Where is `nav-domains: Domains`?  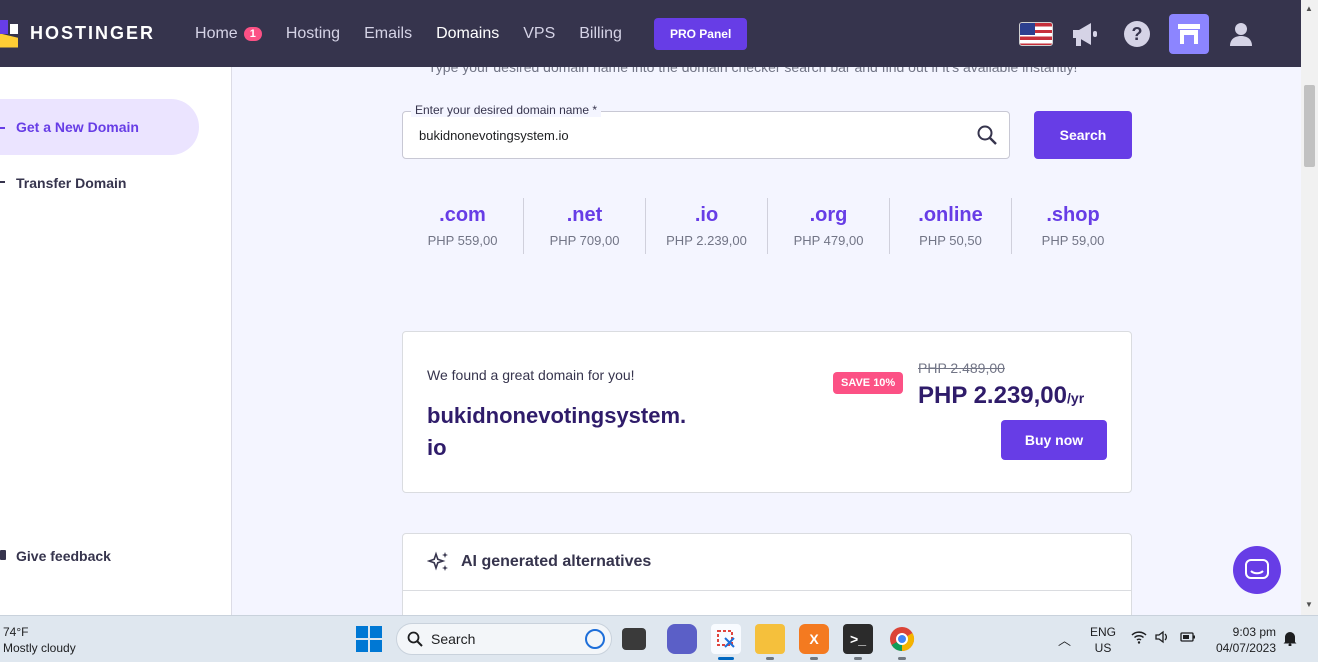 nav-domains: Domains is located at coordinates (467, 34).